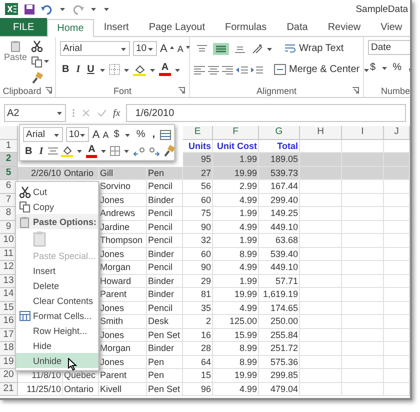  What do you see at coordinates (9, 146) in the screenshot?
I see `row-header: 1` at bounding box center [9, 146].